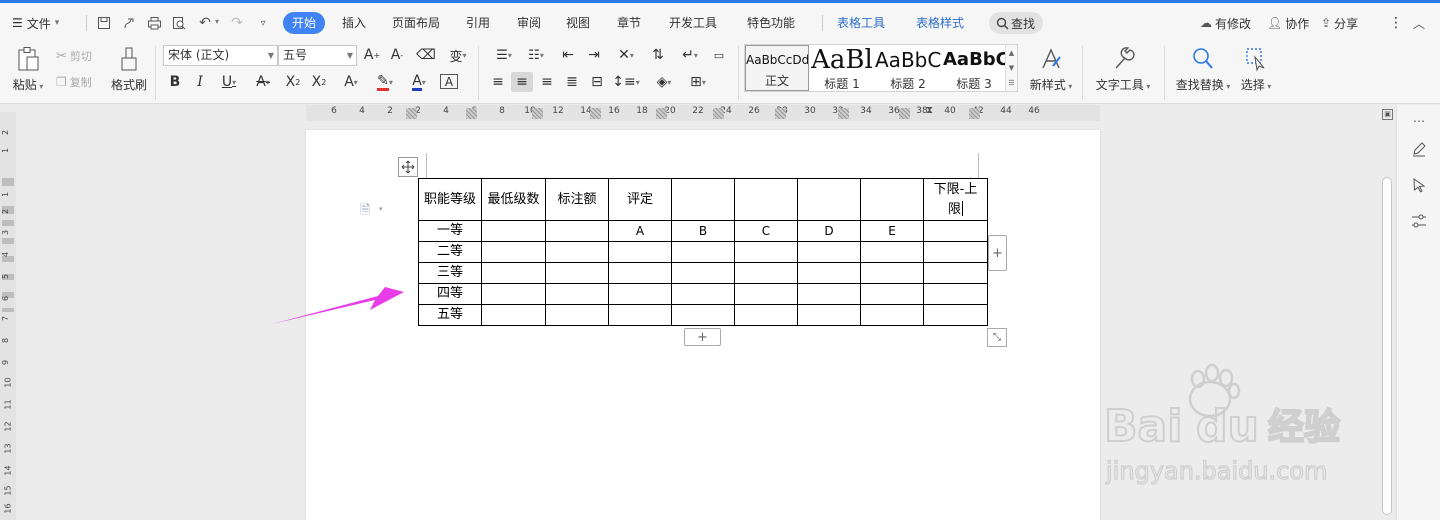 This screenshot has width=1440, height=520. What do you see at coordinates (578, 23) in the screenshot?
I see `tab-view: 视图` at bounding box center [578, 23].